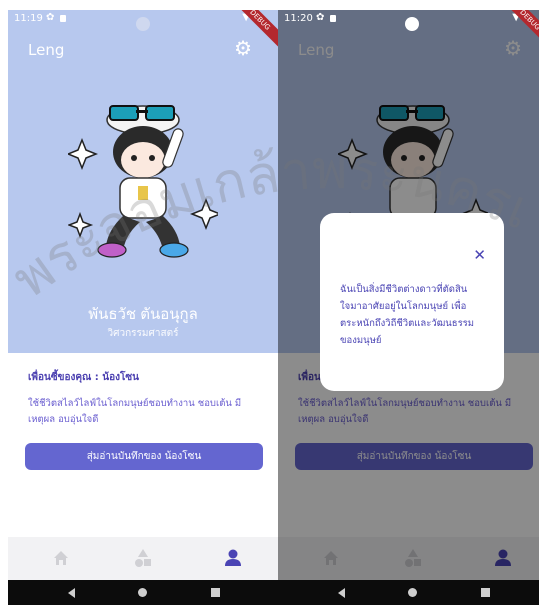 The width and height of the screenshot is (539, 605). I want to click on character-avatar, so click(143, 181).